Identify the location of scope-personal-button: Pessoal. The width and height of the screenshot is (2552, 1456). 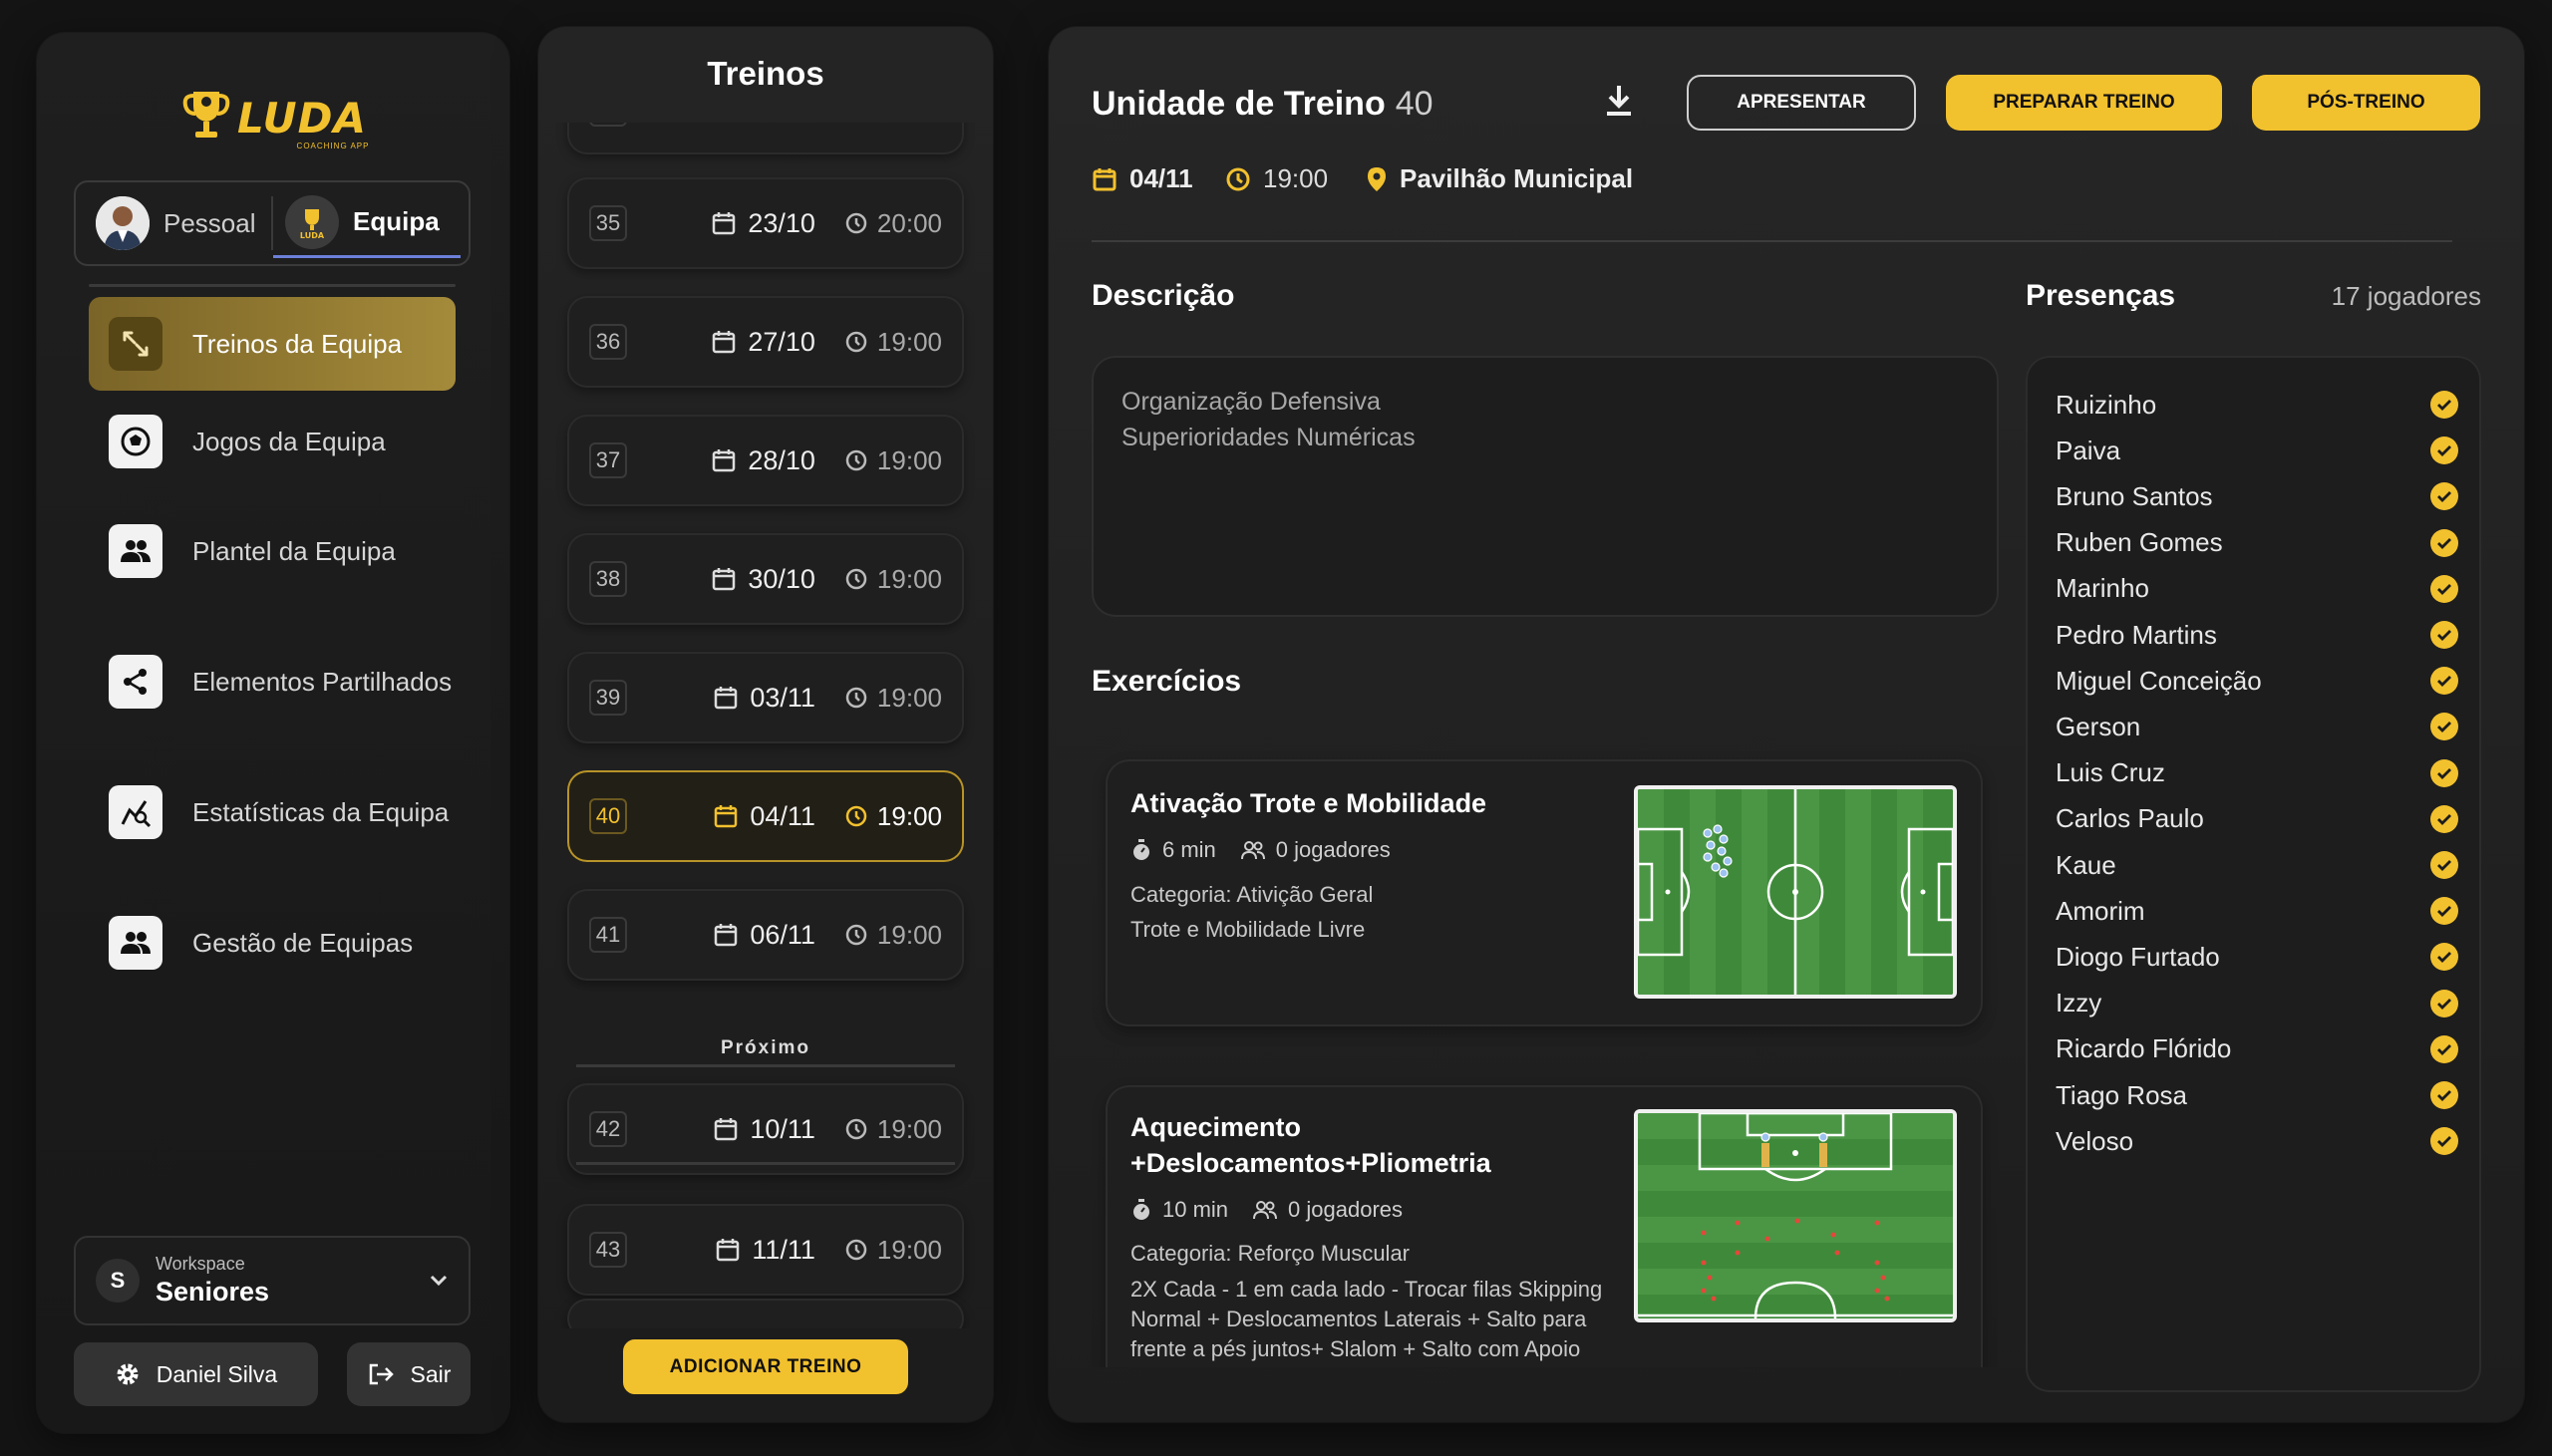
(177, 223).